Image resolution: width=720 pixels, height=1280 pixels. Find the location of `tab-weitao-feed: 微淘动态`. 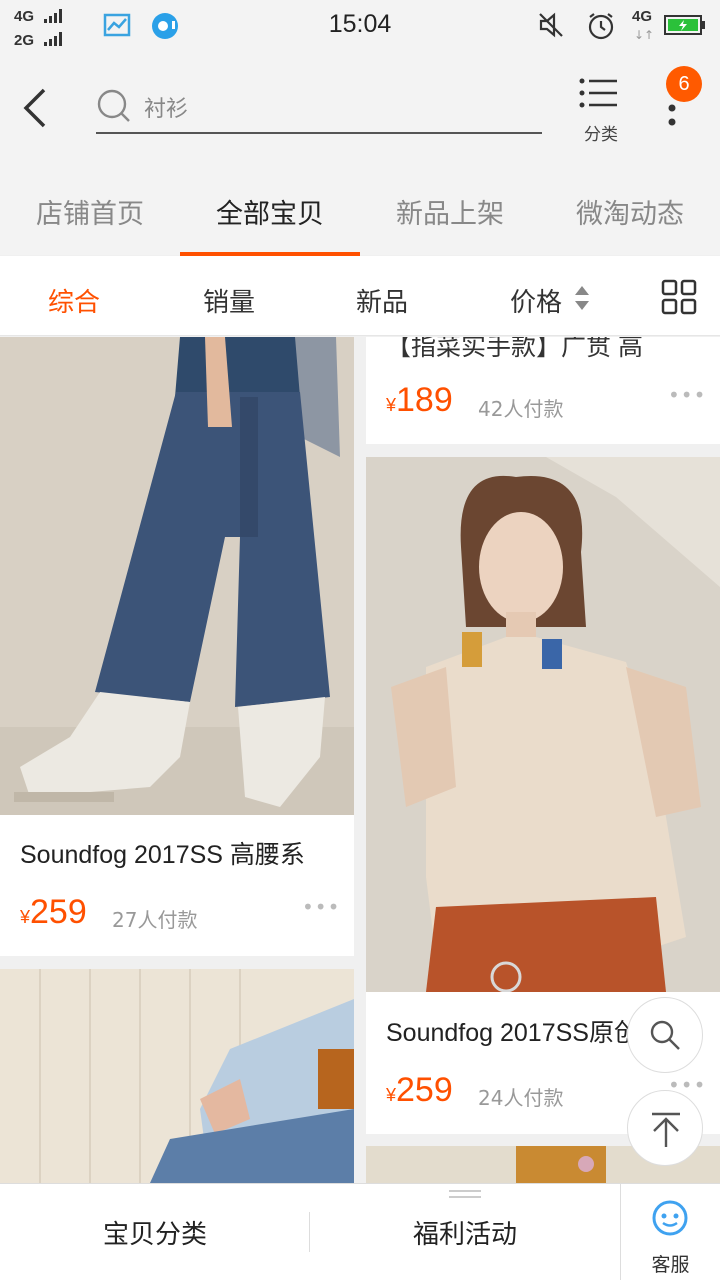

tab-weitao-feed: 微淘动态 is located at coordinates (630, 211).